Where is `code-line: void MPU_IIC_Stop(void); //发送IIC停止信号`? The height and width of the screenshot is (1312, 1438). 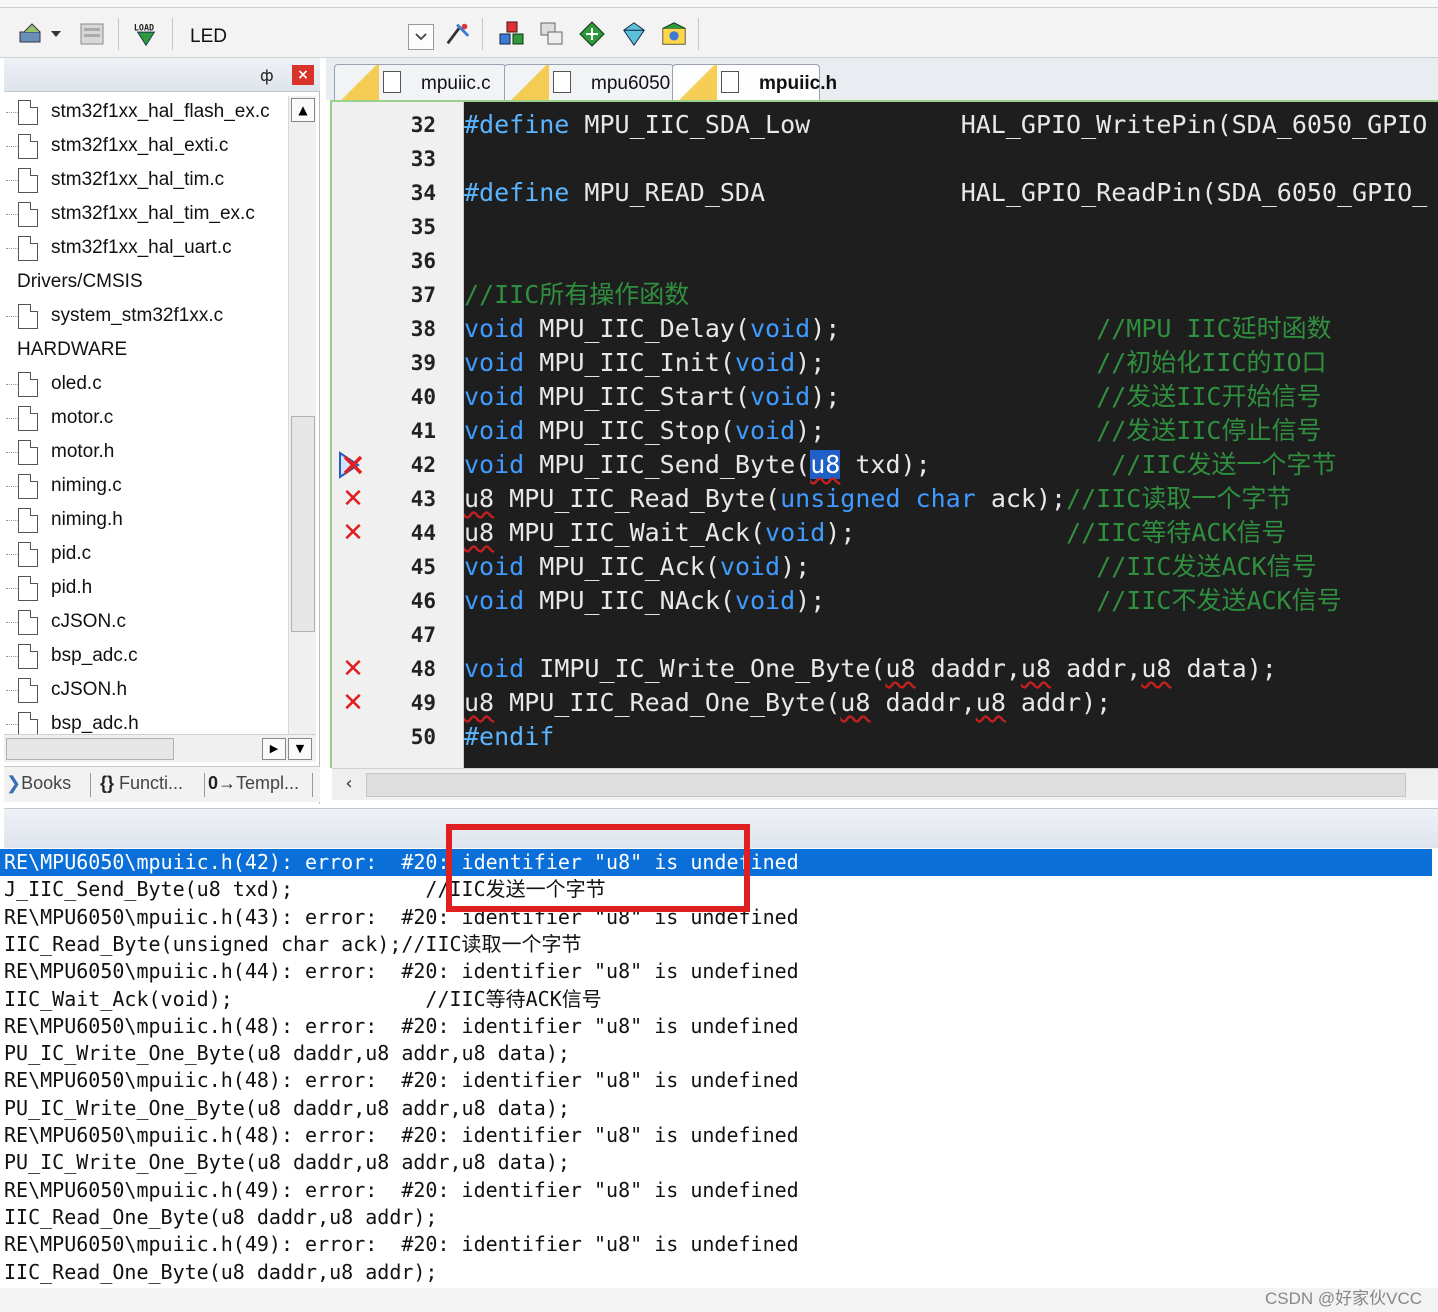 code-line: void MPU_IIC_Stop(void); //发送IIC停止信号 is located at coordinates (951, 431).